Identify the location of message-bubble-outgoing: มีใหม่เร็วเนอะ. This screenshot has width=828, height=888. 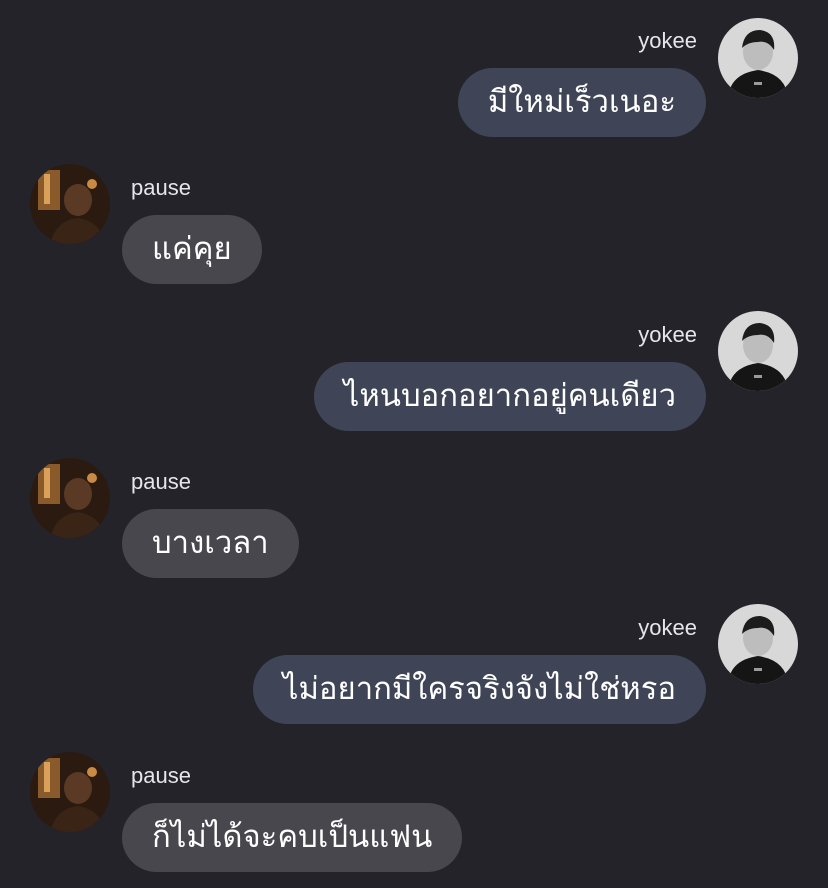
(581, 102).